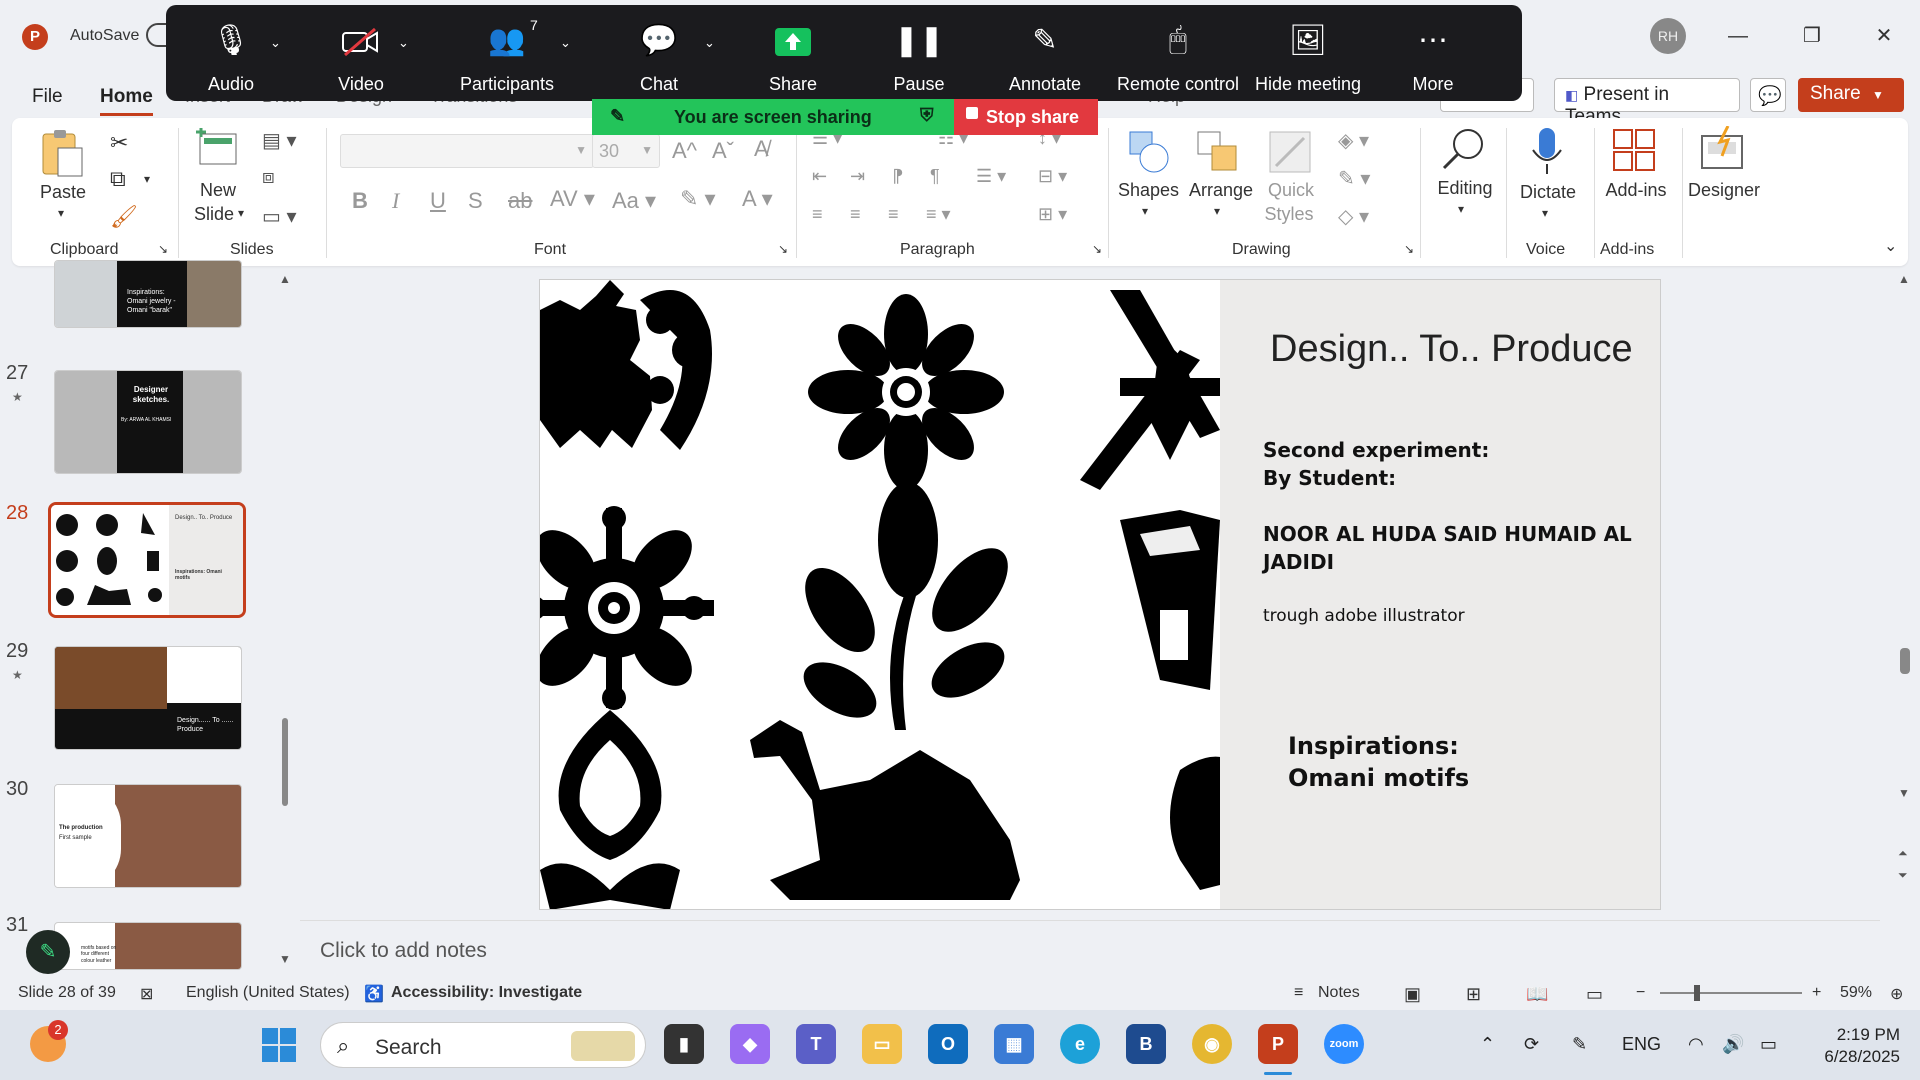 This screenshot has height=1080, width=1920. What do you see at coordinates (1904, 279) in the screenshot?
I see `scroll-up-icon: ▲` at bounding box center [1904, 279].